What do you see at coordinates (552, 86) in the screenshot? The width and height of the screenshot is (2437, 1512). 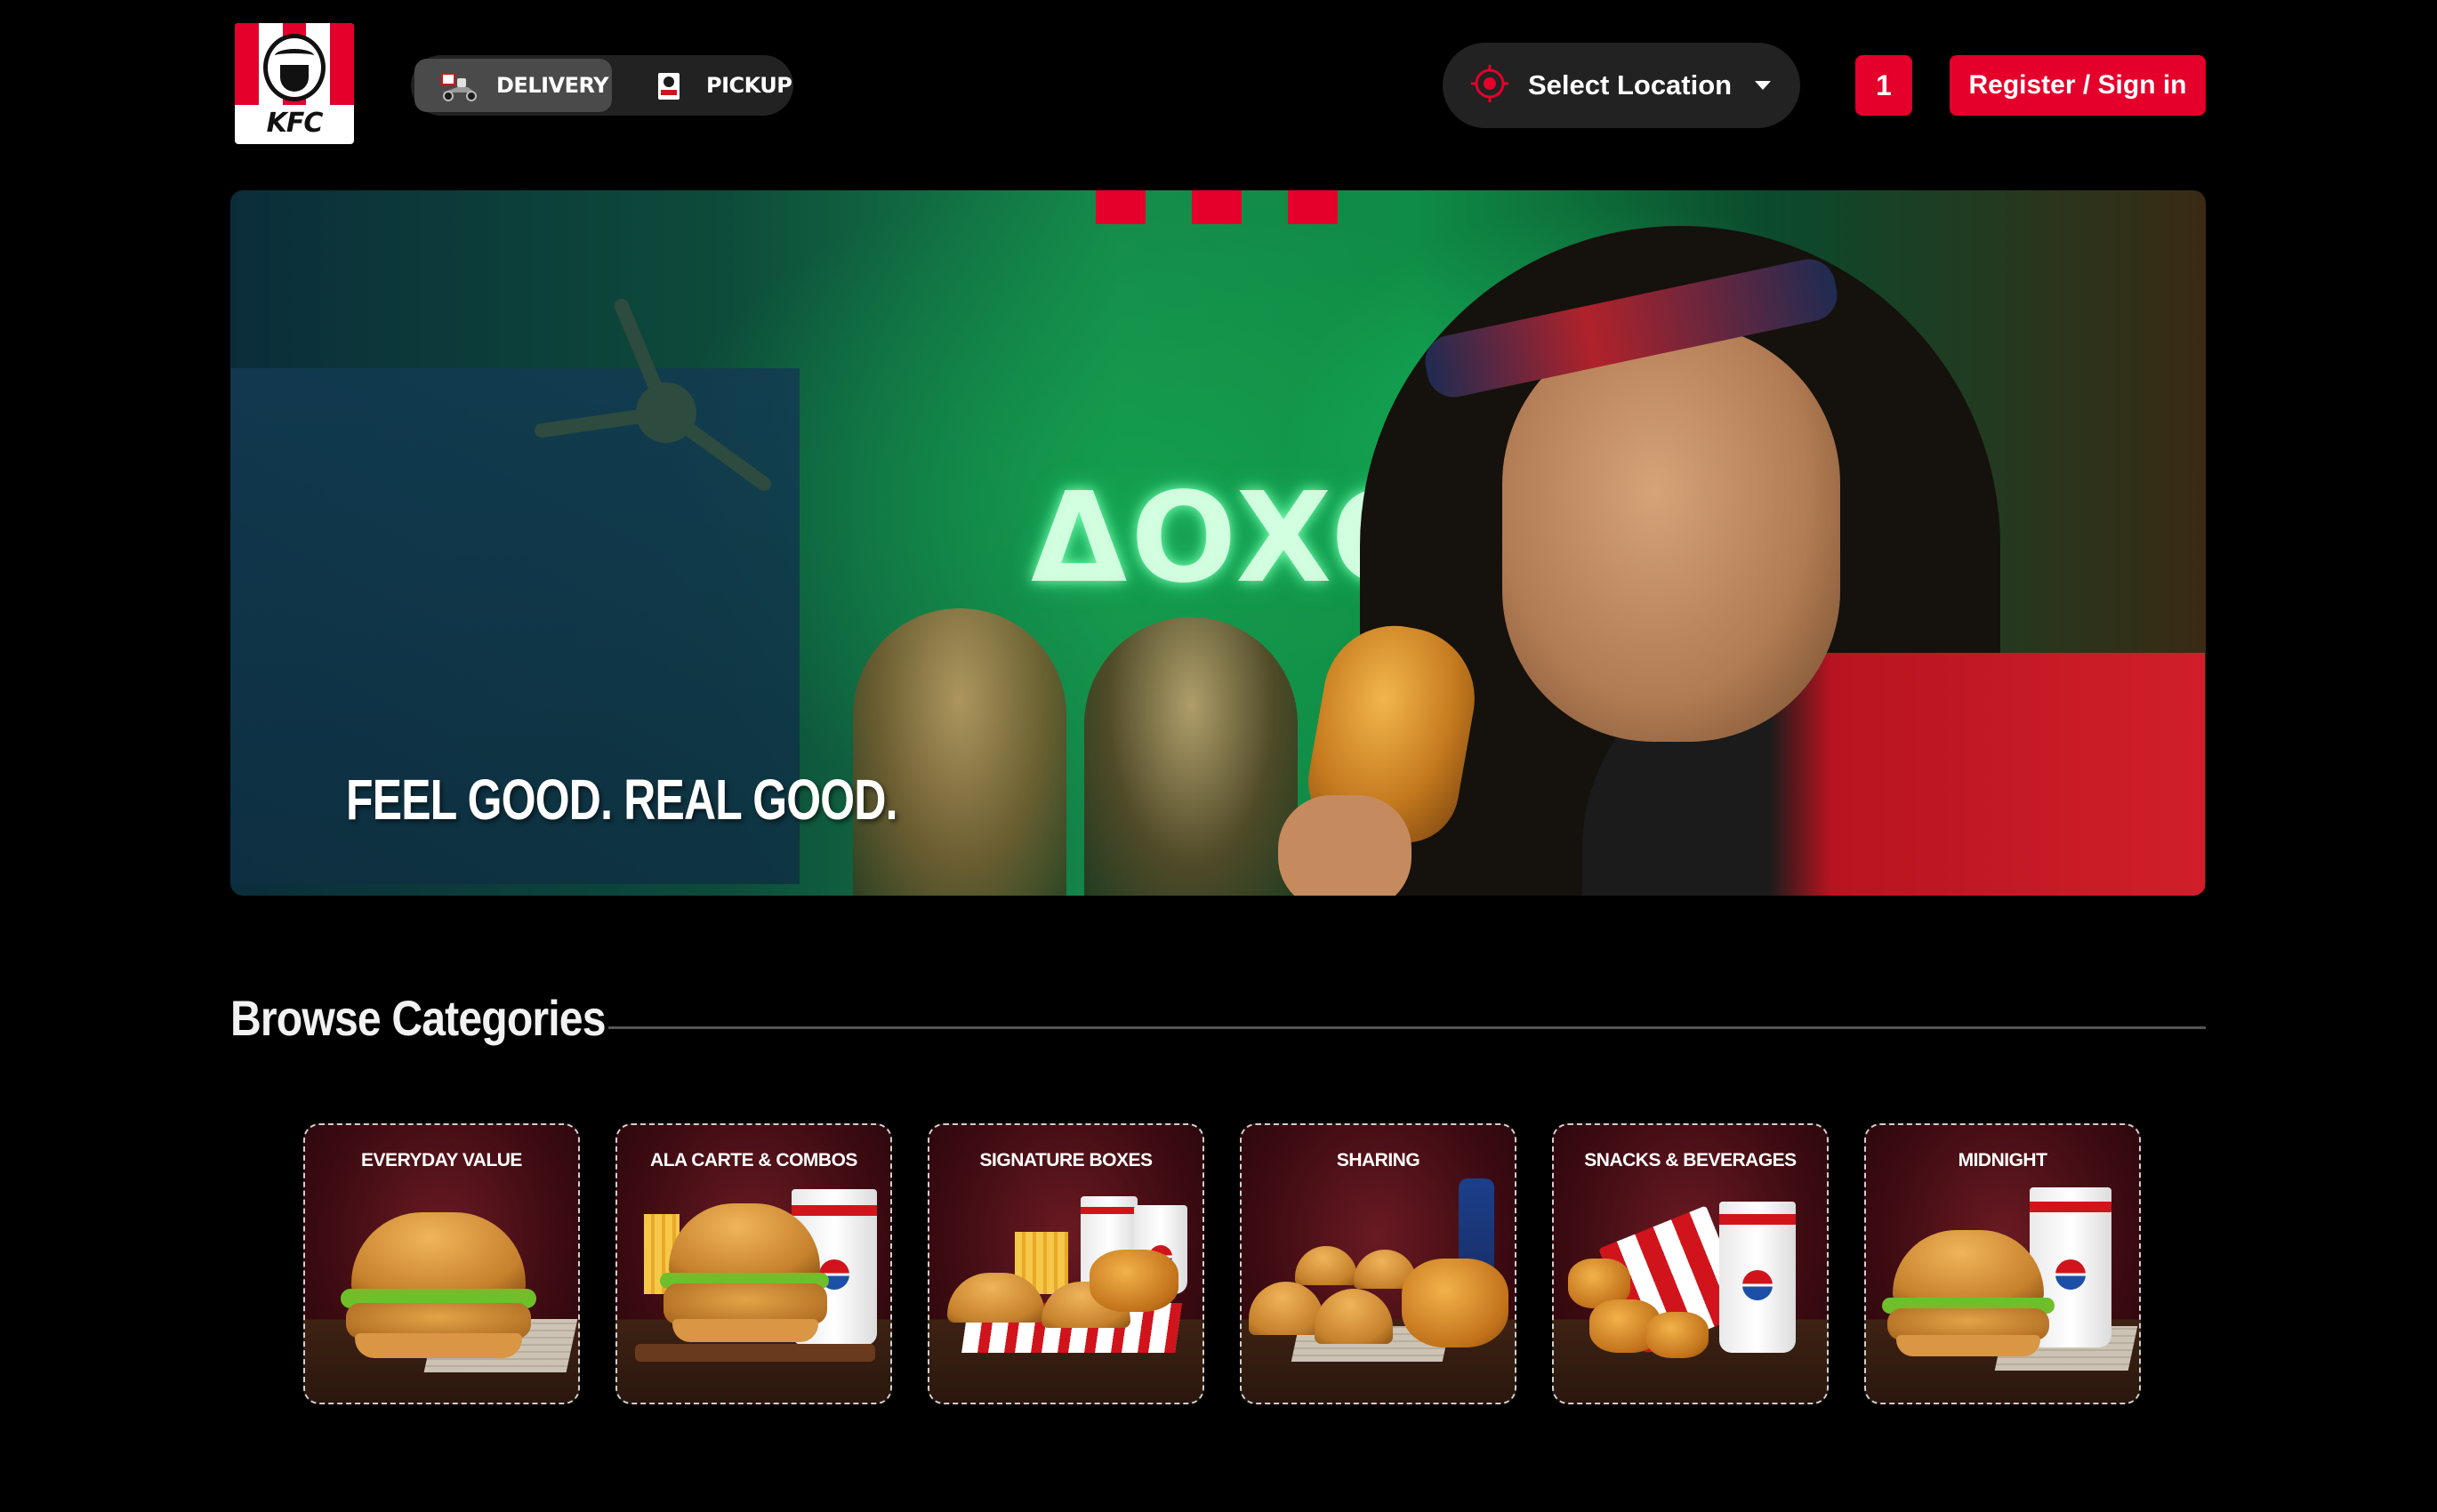 I see `delivery-mode-label: DELIVERY` at bounding box center [552, 86].